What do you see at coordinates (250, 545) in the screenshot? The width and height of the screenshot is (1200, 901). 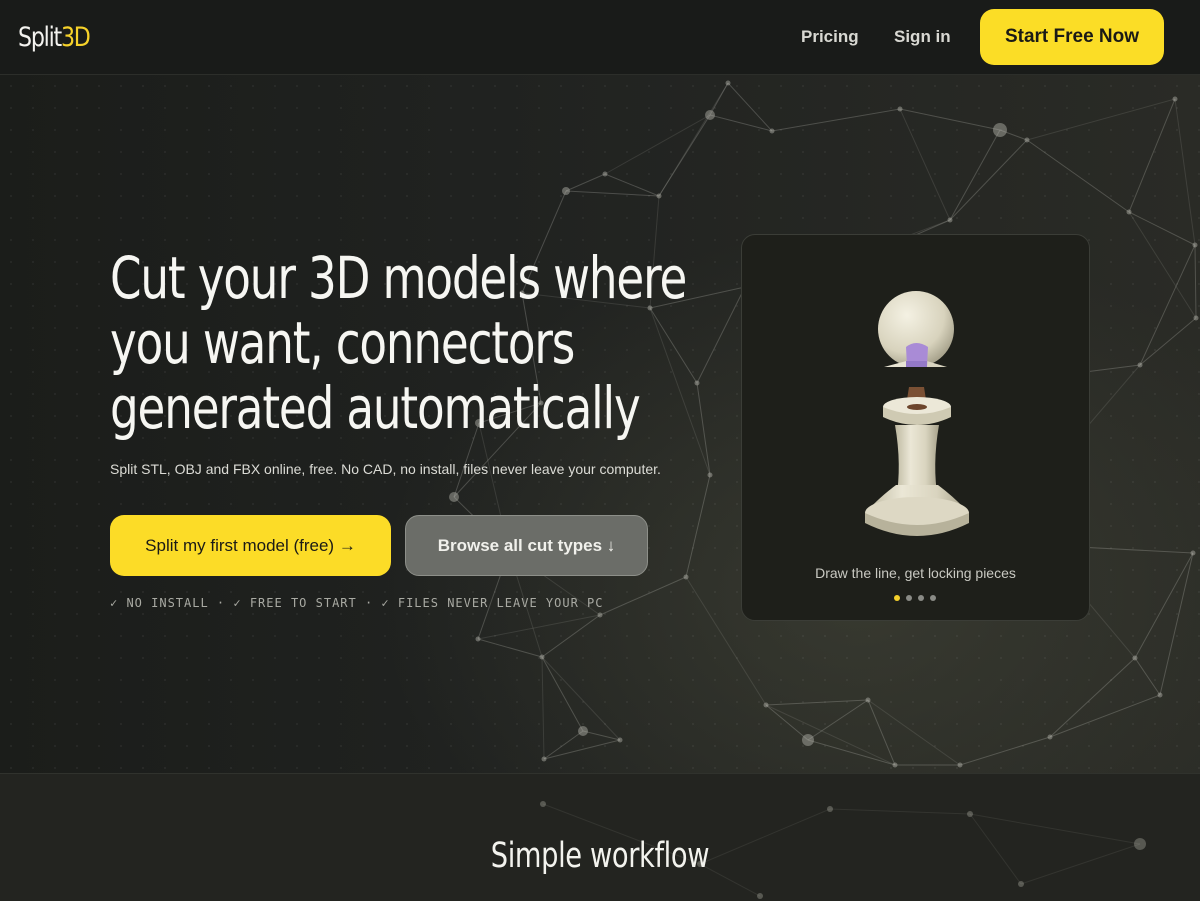 I see `split-first-model-button: Split my first model (free) →` at bounding box center [250, 545].